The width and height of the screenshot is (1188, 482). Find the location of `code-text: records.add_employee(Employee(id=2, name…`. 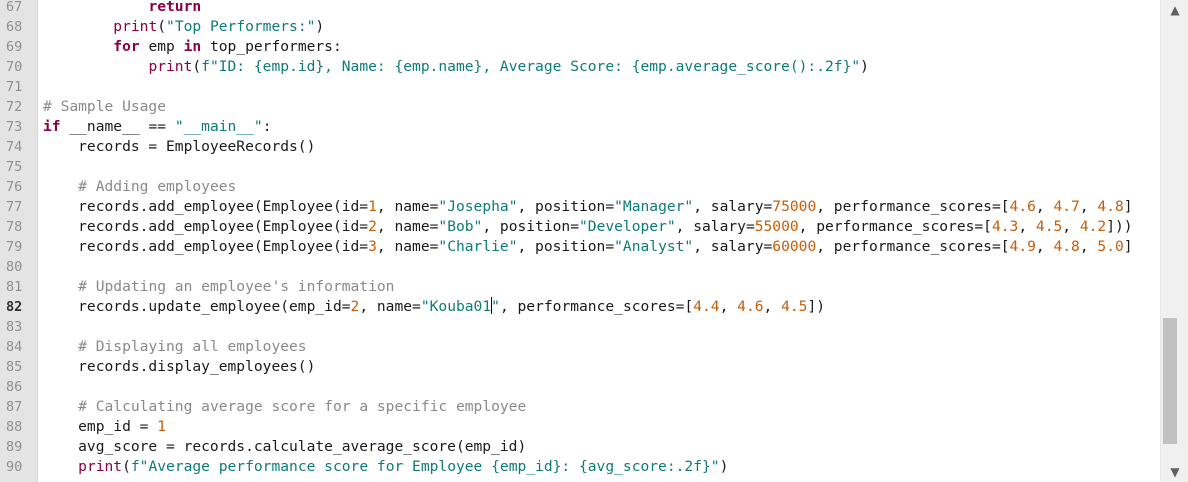

code-text: records.add_employee(Employee(id=2, name… is located at coordinates (588, 227).